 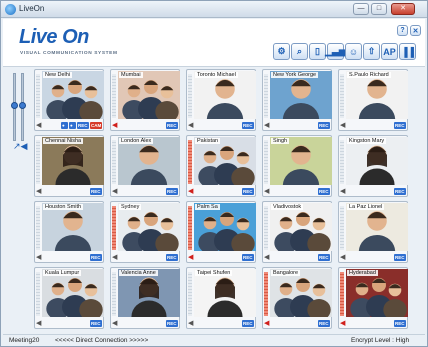 I want to click on video-tile: Sydney ◀ REC, so click(x=145, y=232).